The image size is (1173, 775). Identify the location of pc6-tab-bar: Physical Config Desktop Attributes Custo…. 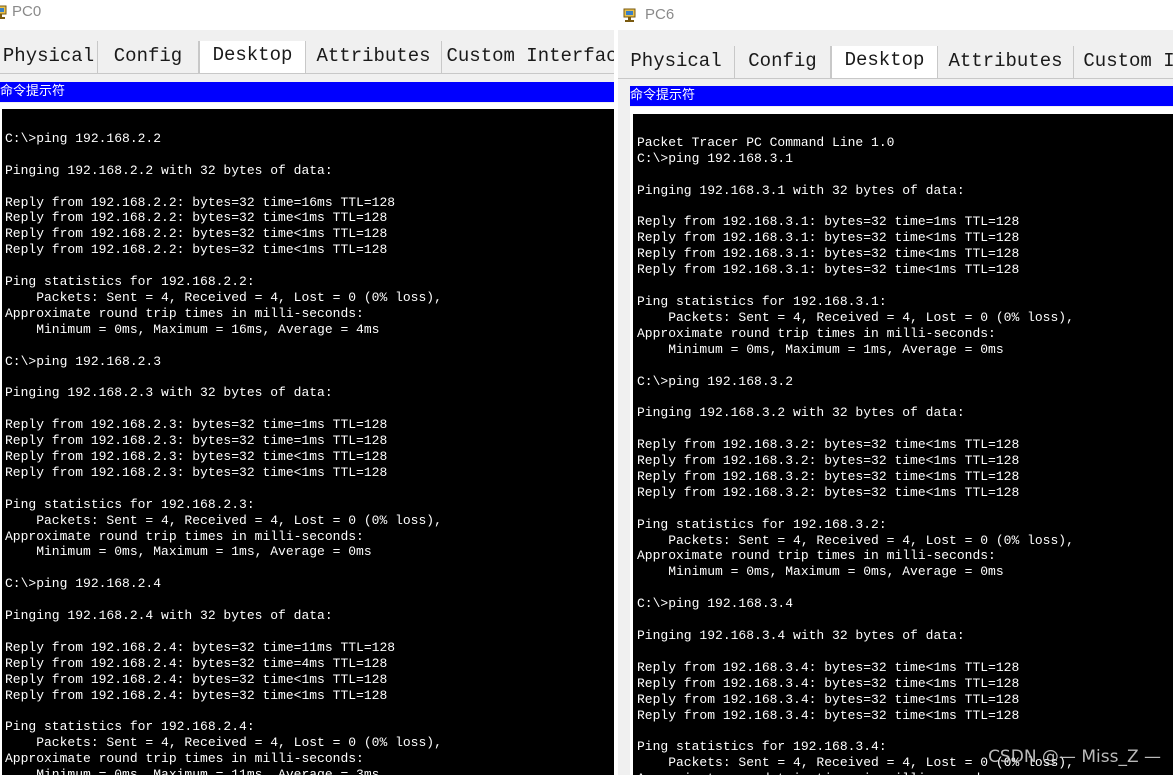
(895, 62).